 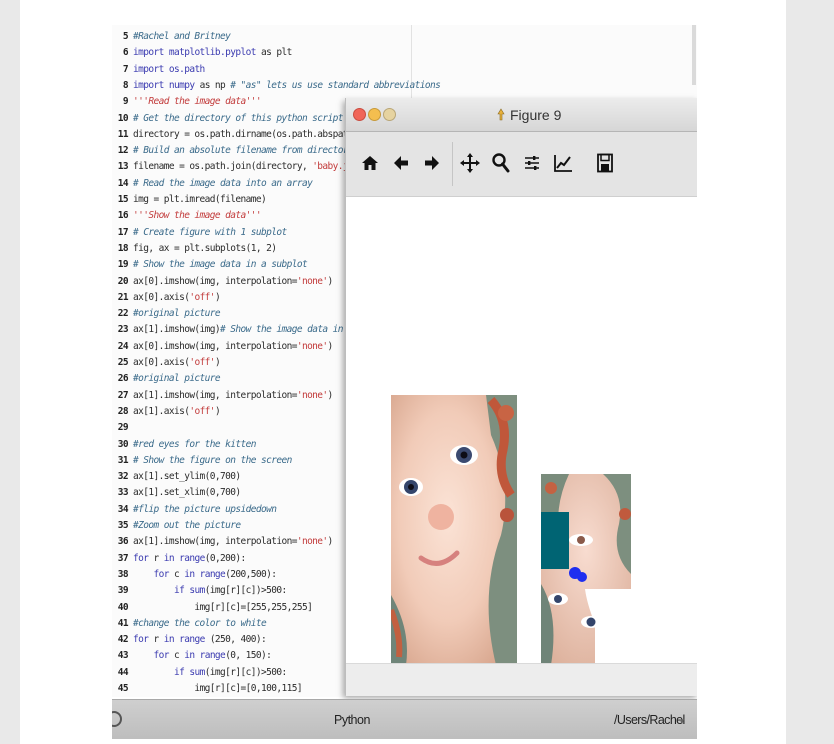 I want to click on original-picture, so click(x=454, y=530).